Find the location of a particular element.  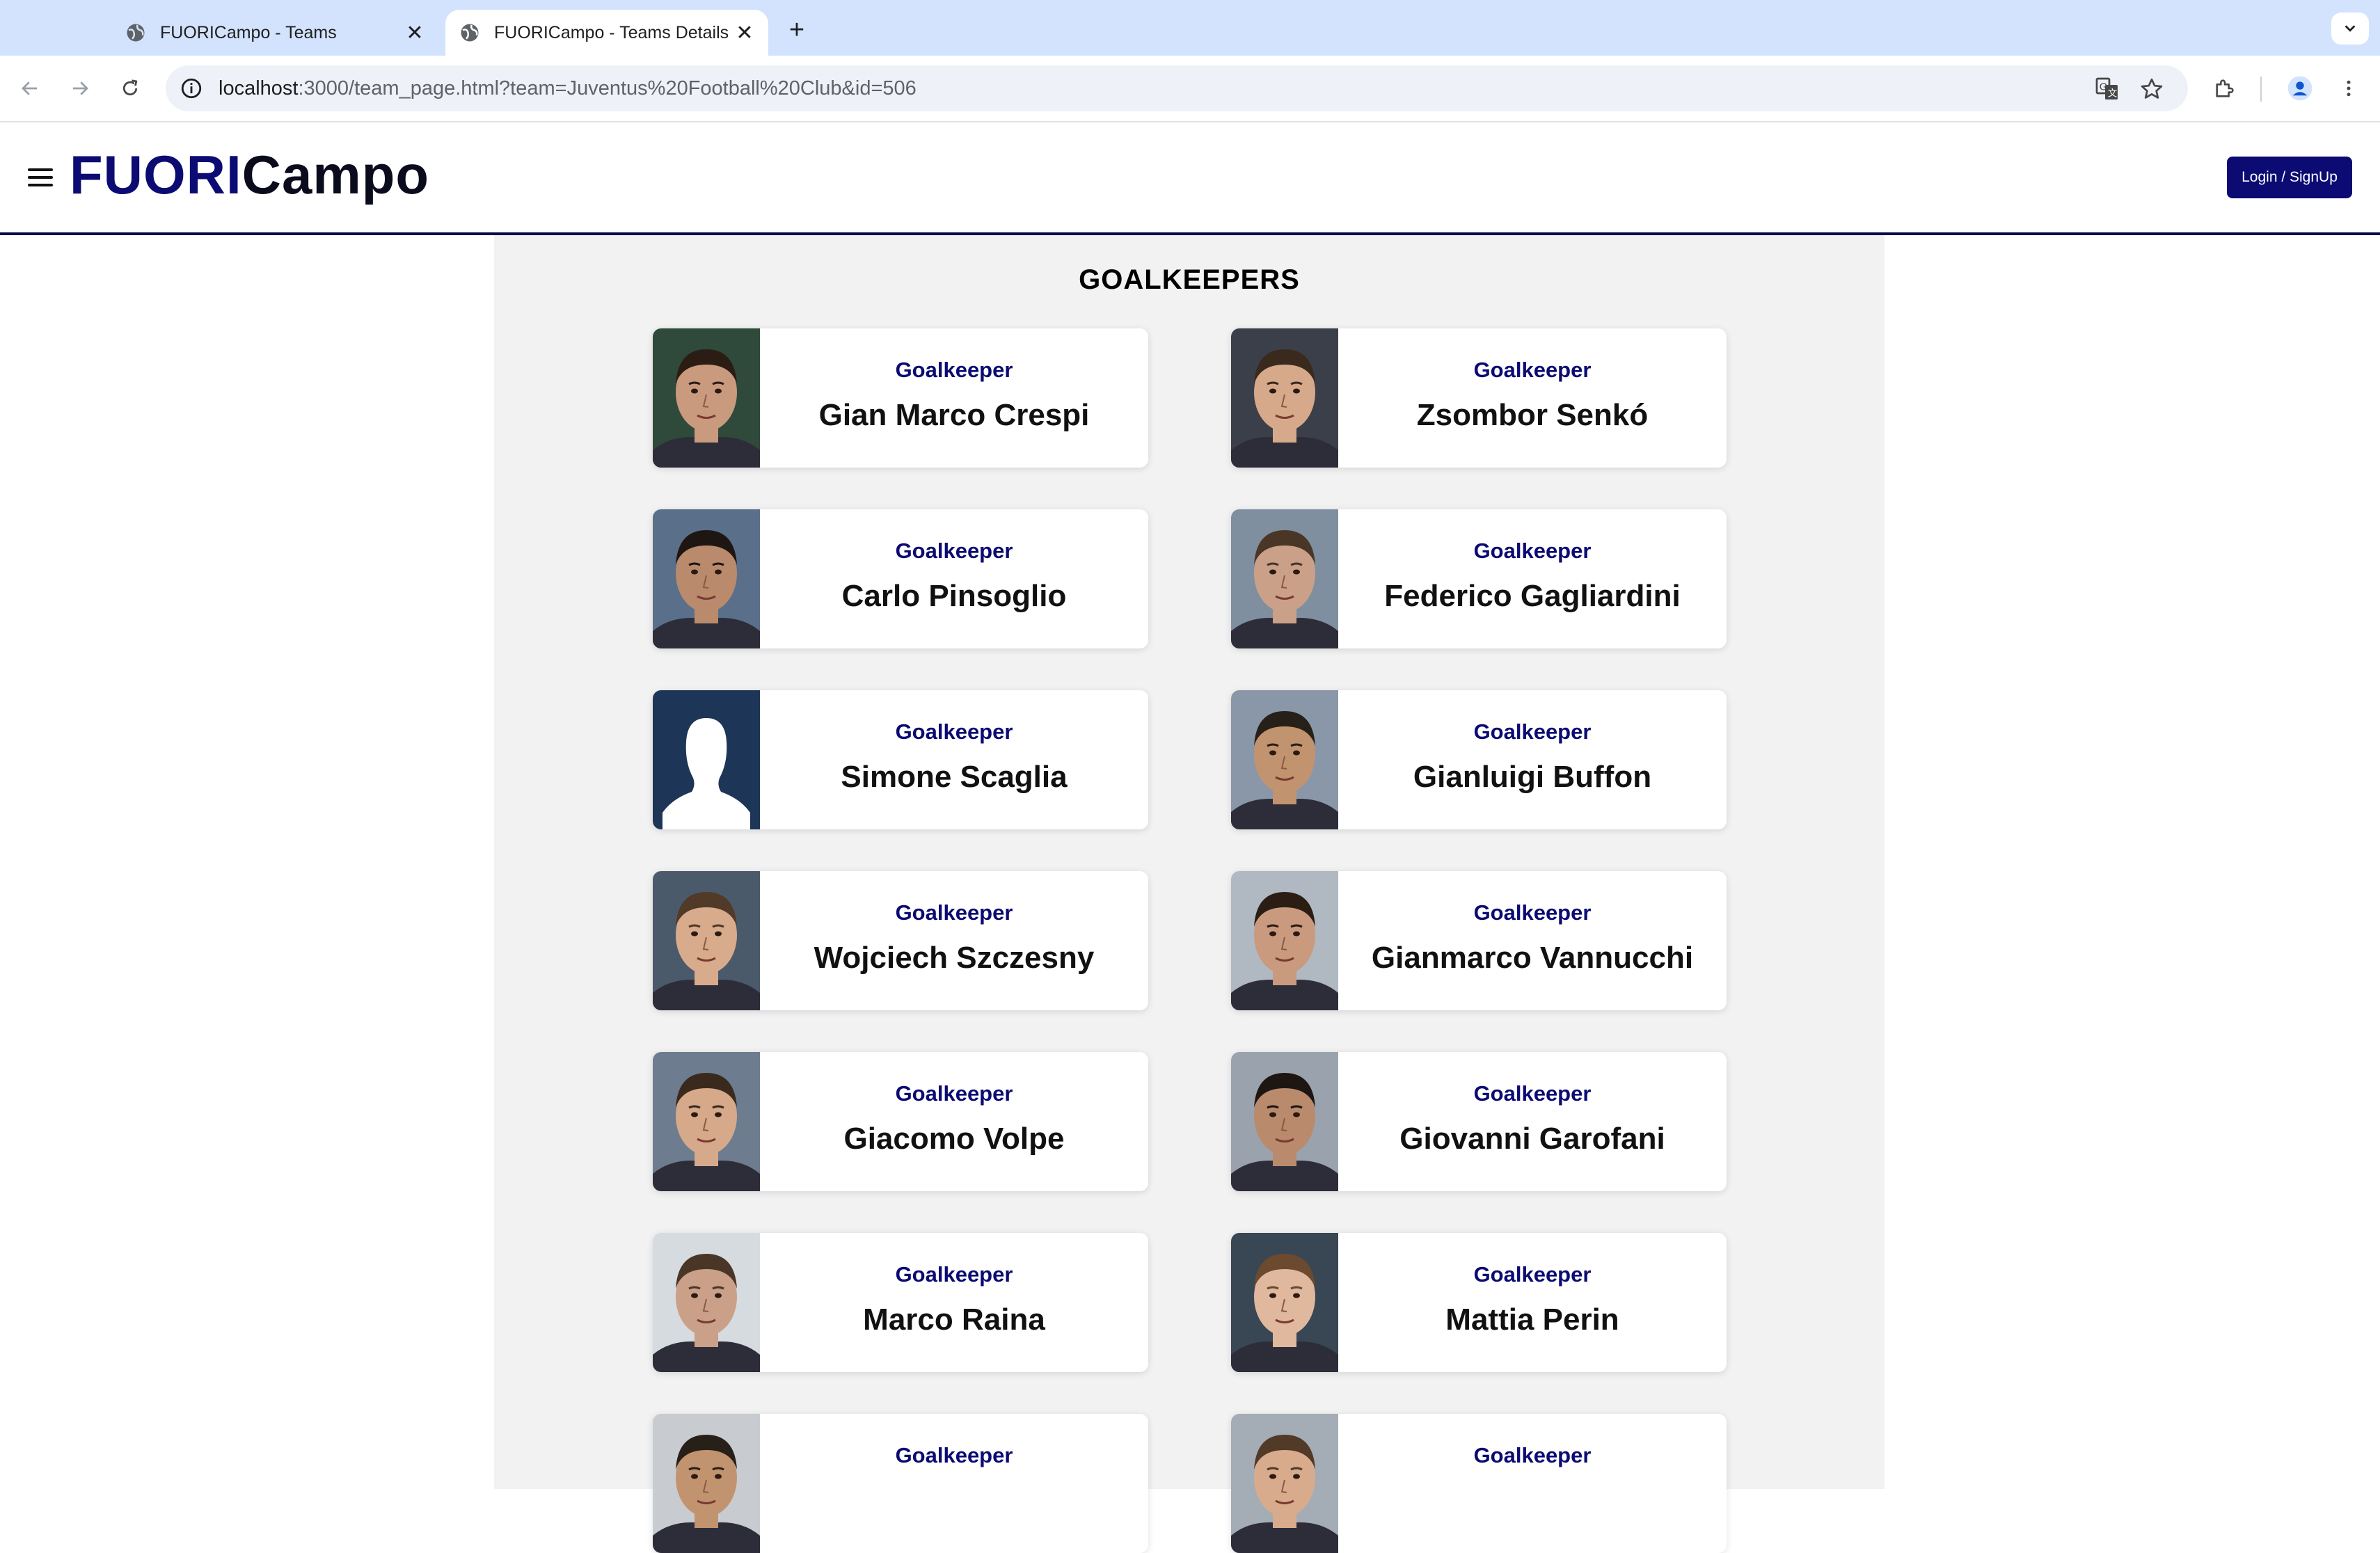

player-card: Goalkeeper Wojciech Szczesny is located at coordinates (901, 940).